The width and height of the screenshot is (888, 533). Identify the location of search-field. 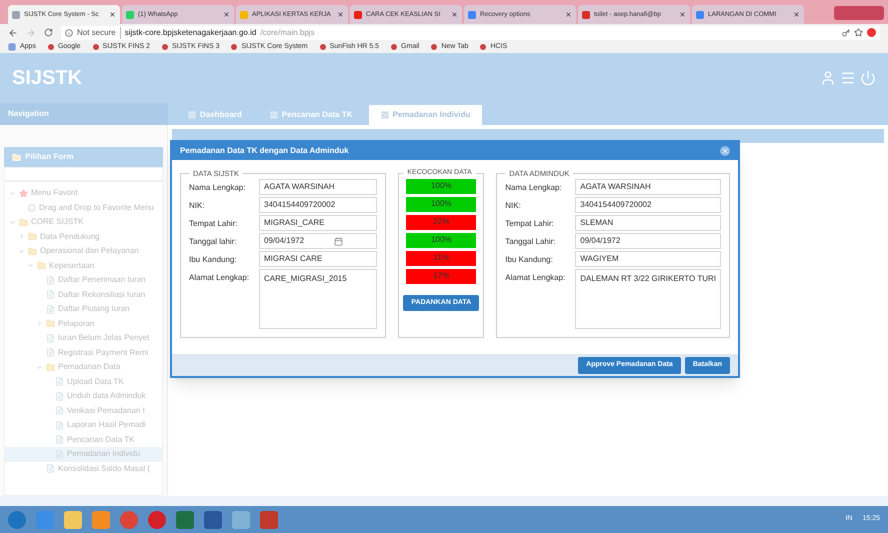
(83, 174).